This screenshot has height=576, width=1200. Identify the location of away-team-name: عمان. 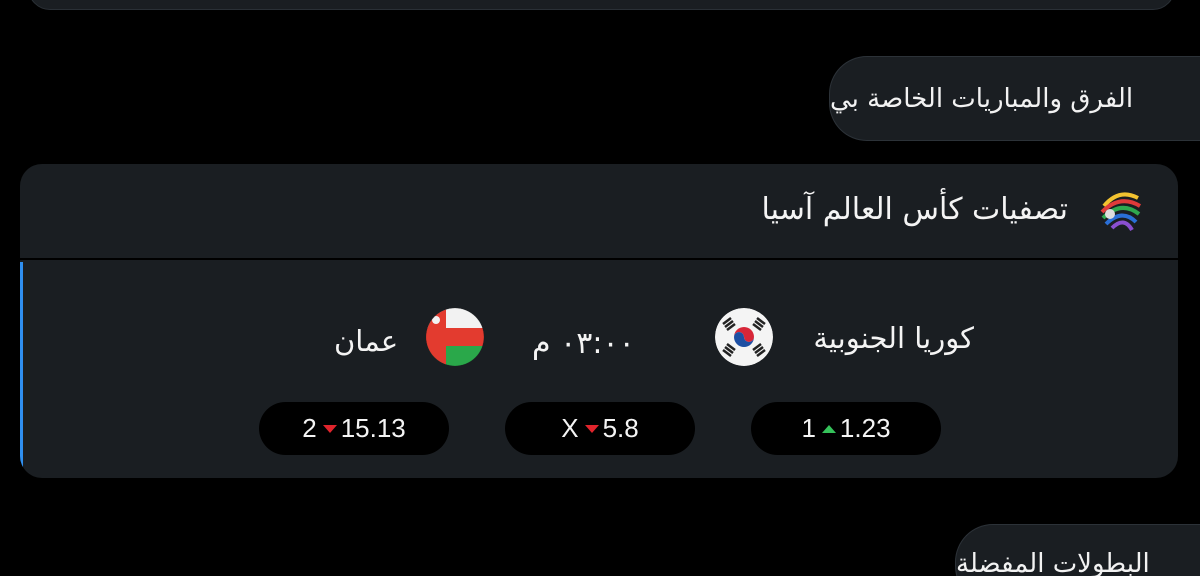
(366, 341).